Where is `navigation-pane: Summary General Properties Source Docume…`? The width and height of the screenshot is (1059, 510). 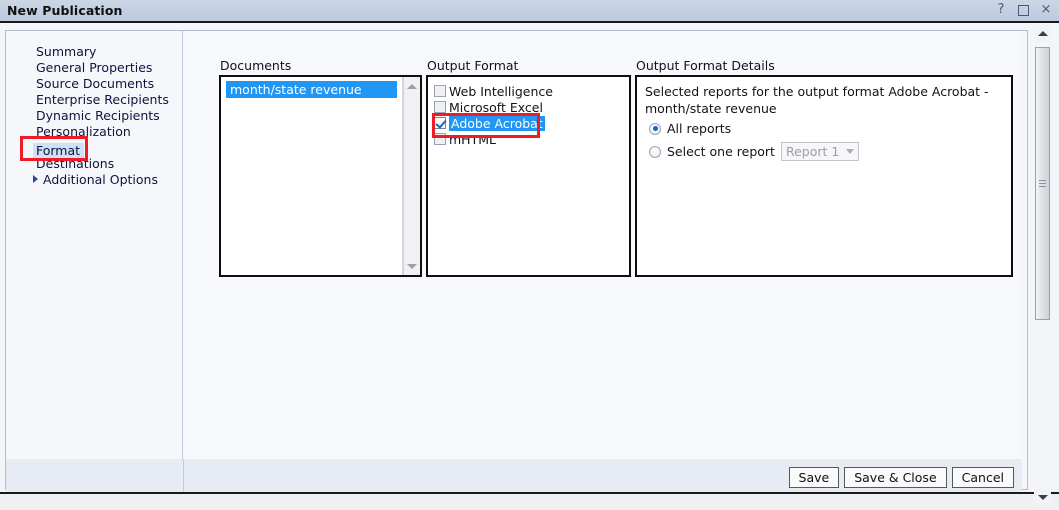 navigation-pane: Summary General Properties Source Docume… is located at coordinates (94, 245).